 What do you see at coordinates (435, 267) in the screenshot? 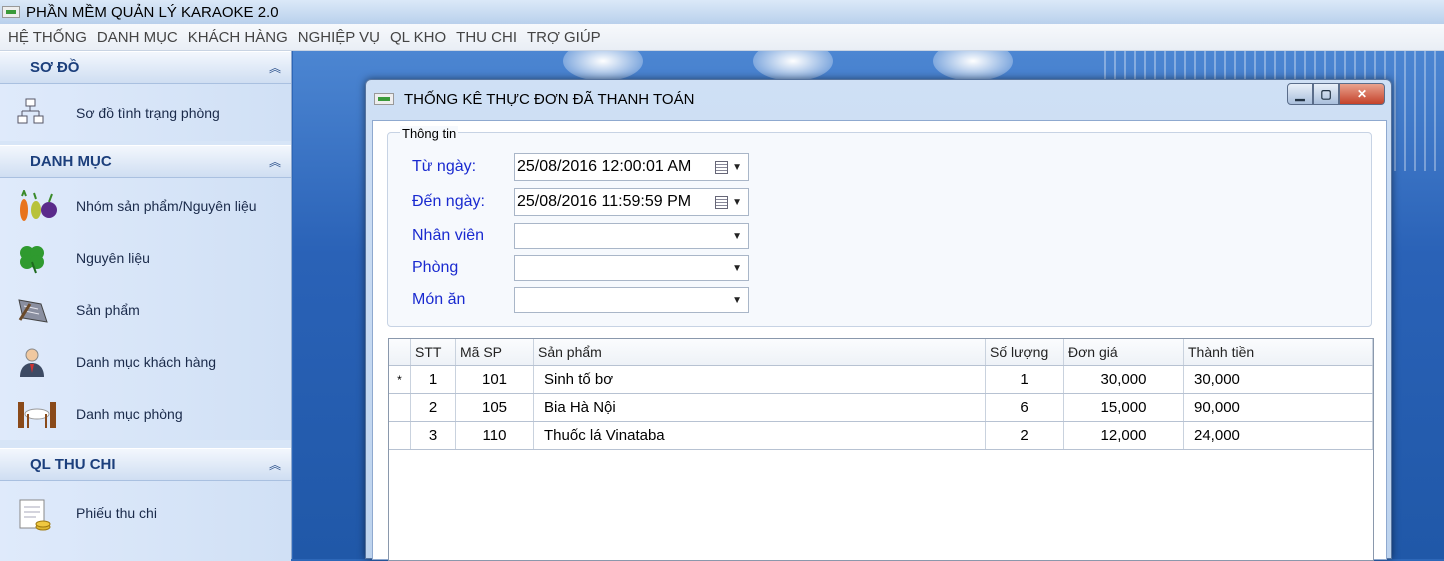
I see `room-label: Phòng` at bounding box center [435, 267].